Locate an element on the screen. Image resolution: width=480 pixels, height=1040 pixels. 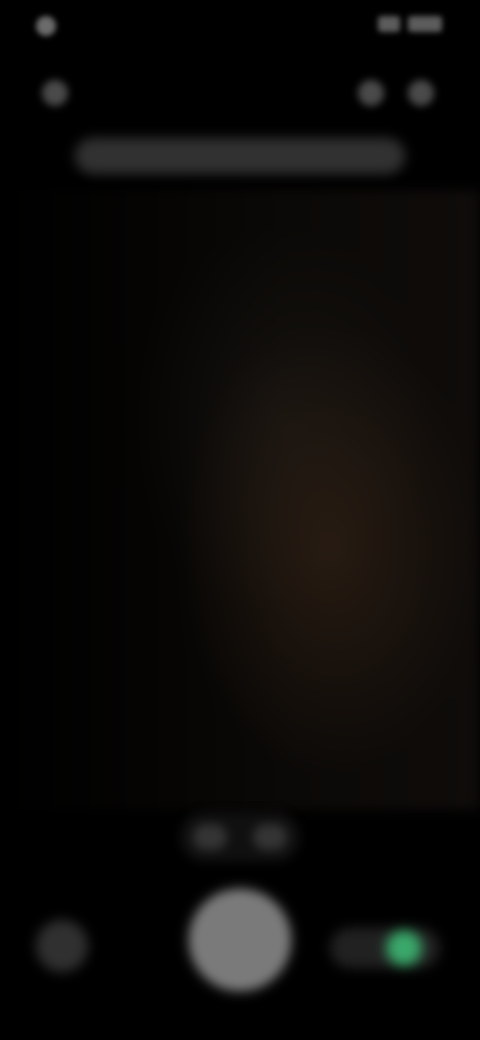
settings-icon is located at coordinates (421, 93).